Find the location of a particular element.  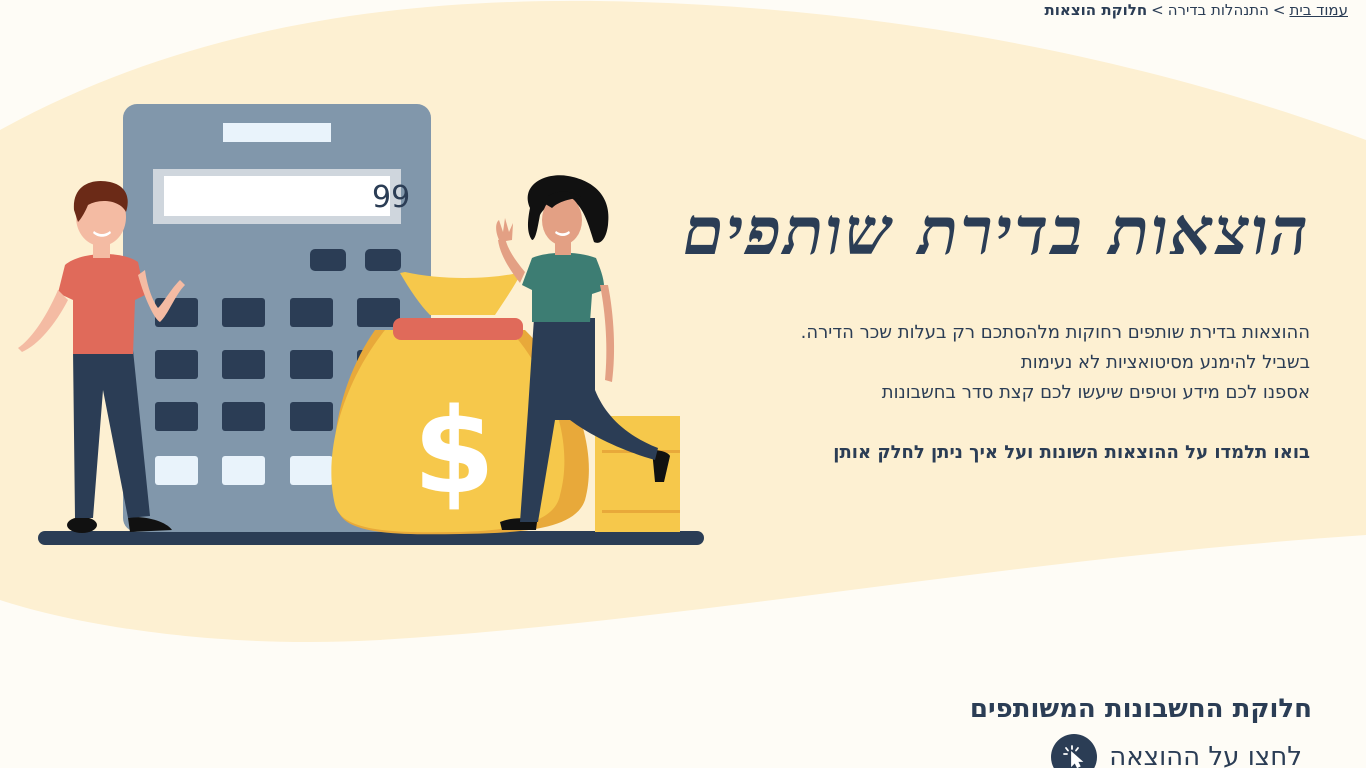

breadcrumb-home-link: עמוד בית is located at coordinates (1318, 10).